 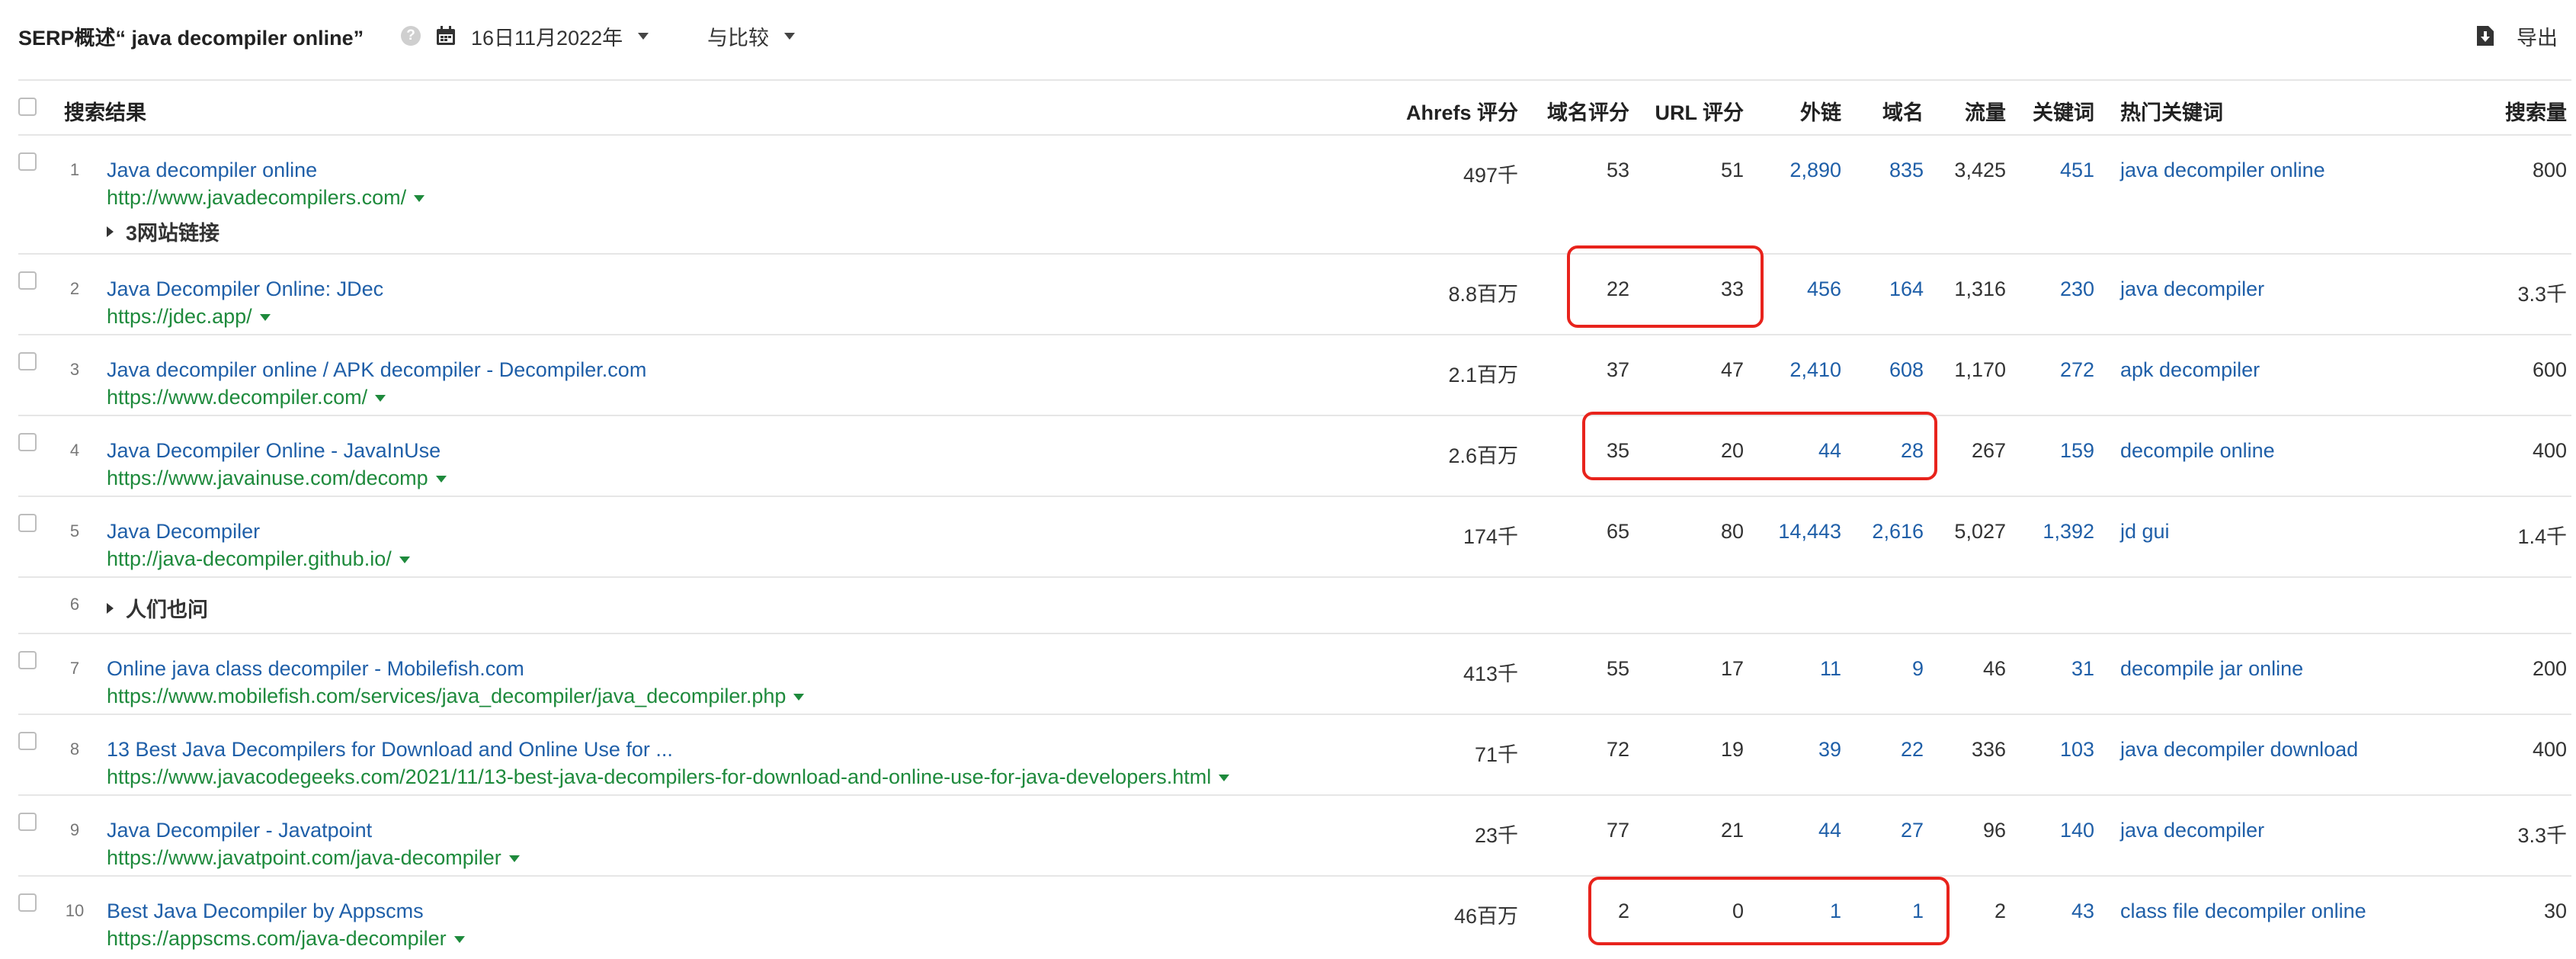 I want to click on search-volume: 1.4千, so click(x=2542, y=536).